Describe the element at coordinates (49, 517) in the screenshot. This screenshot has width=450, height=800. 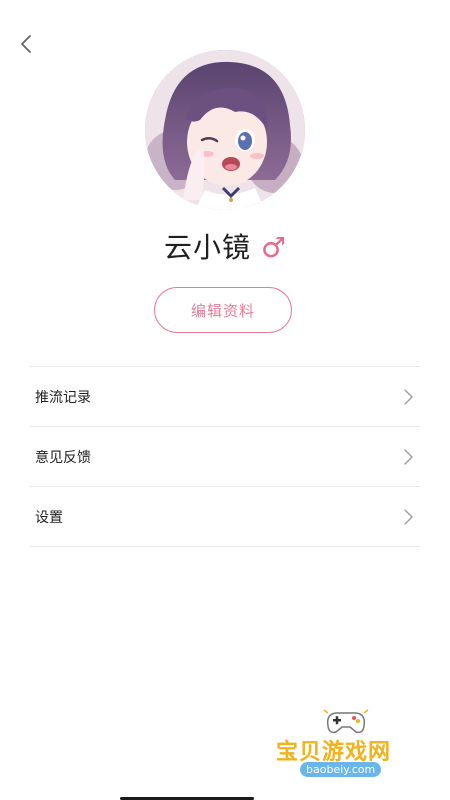
I see `menu-item-label: 设置` at that location.